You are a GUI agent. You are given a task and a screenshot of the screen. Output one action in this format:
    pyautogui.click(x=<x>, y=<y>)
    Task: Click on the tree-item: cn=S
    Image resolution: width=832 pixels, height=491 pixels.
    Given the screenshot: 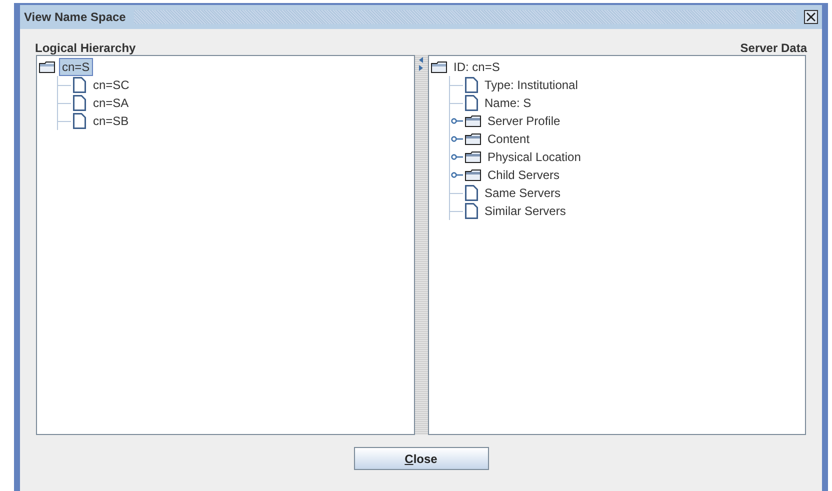 What is the action you would take?
    pyautogui.click(x=76, y=67)
    